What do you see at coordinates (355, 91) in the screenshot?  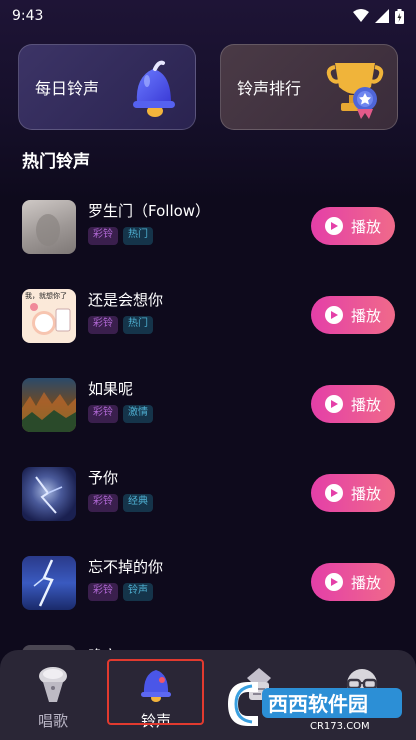 I see `trophy-icon` at bounding box center [355, 91].